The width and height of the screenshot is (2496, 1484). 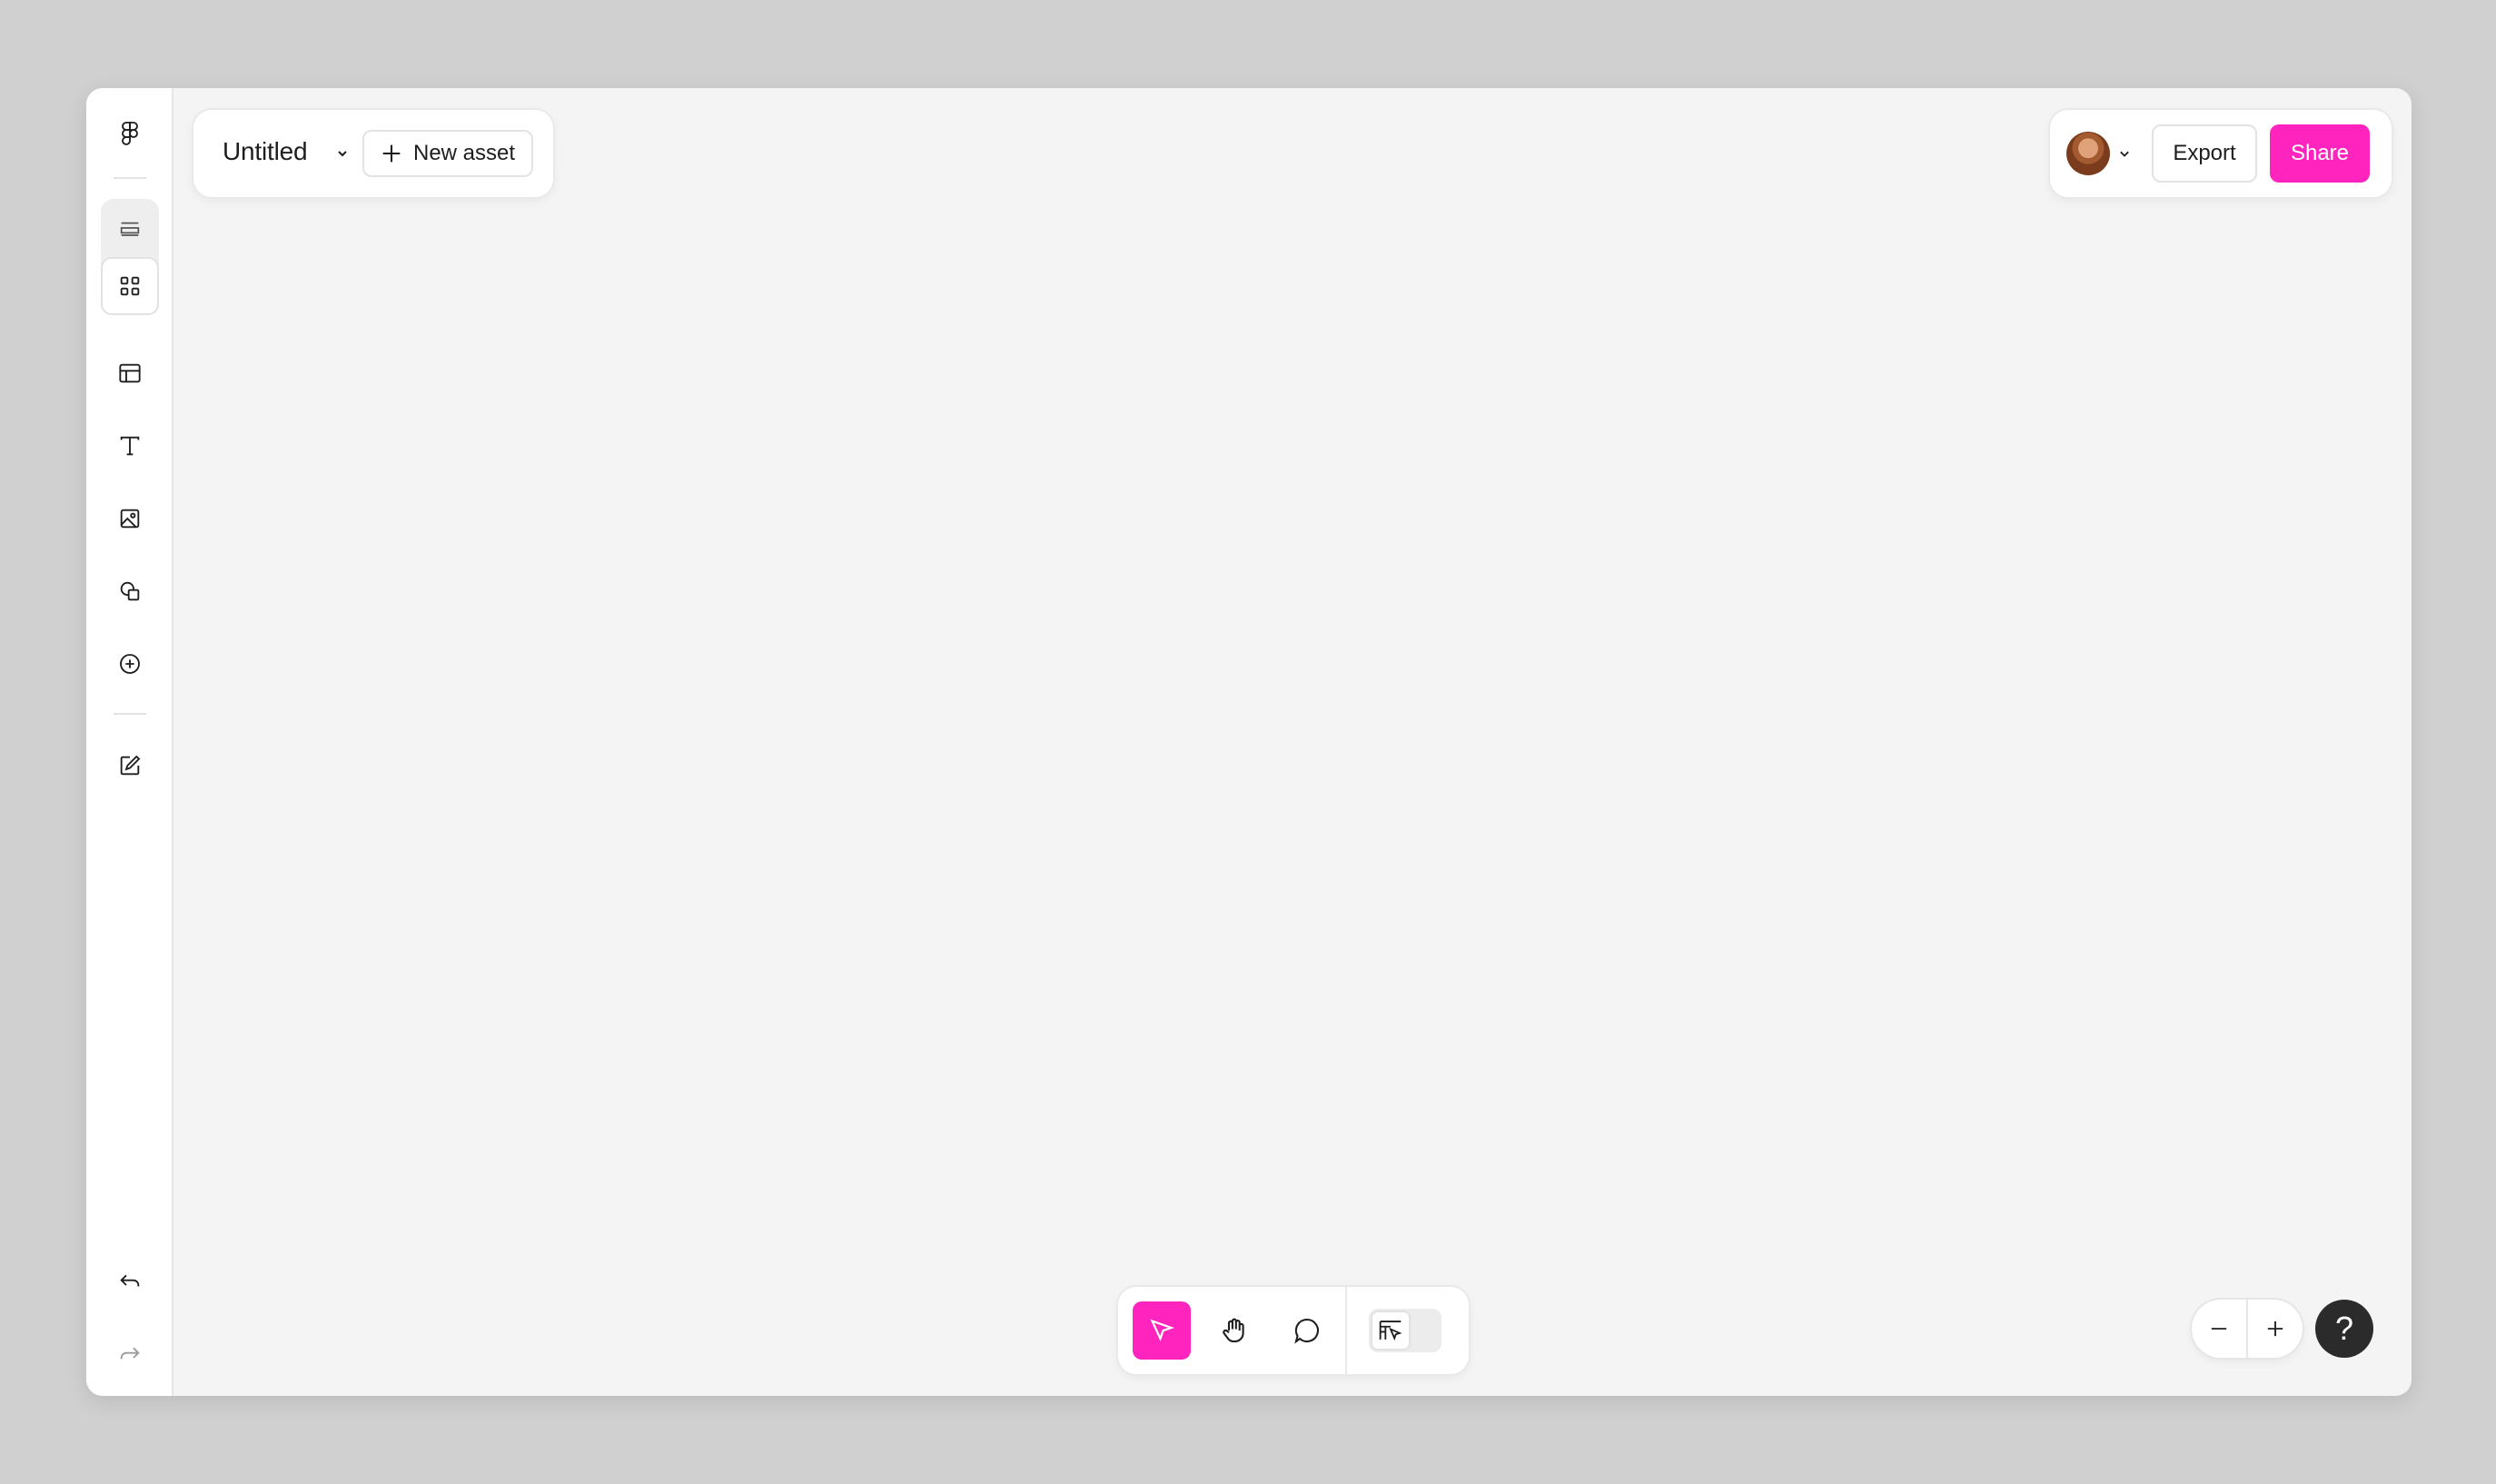 I want to click on assets-grid-icon, so click(x=130, y=286).